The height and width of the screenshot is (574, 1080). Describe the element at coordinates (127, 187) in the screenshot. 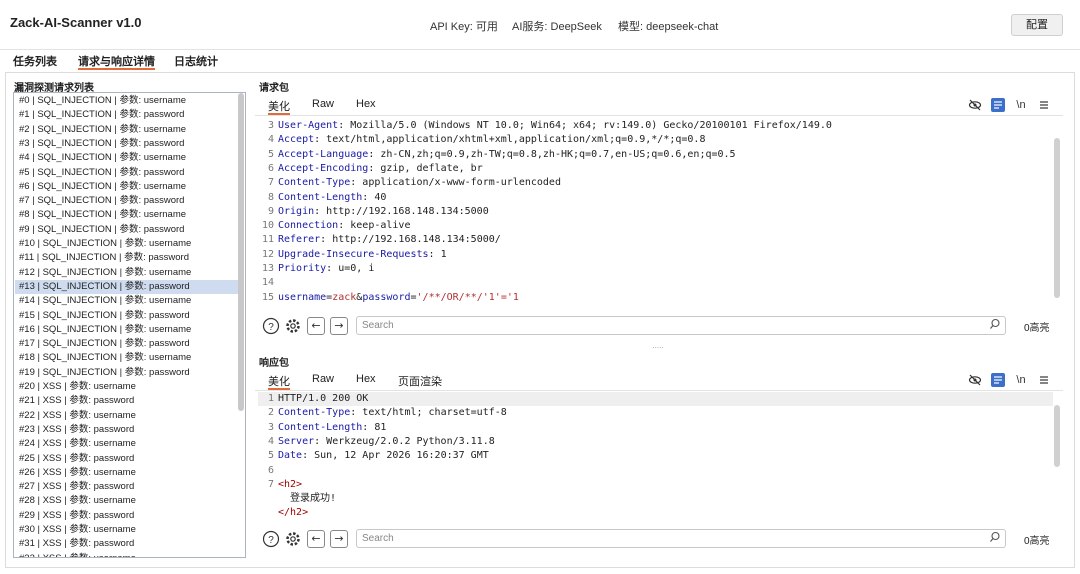

I see `list-item: #6 | SQL_INJECTION | 参数: username` at that location.